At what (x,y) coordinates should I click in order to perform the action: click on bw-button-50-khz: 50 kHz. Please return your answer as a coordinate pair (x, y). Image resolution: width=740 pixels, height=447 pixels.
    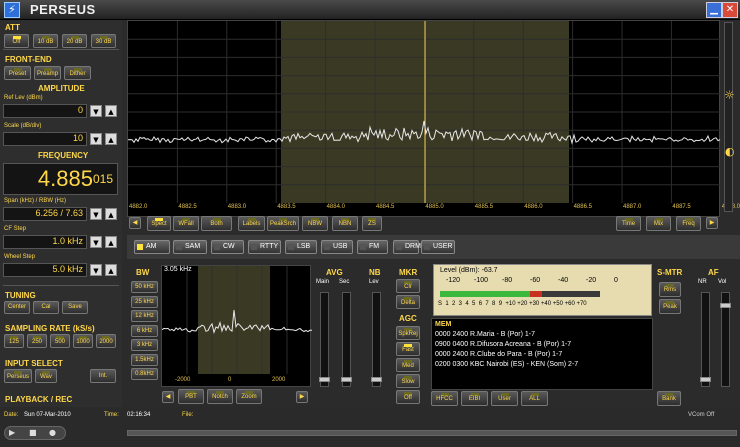
    Looking at the image, I should click on (144, 287).